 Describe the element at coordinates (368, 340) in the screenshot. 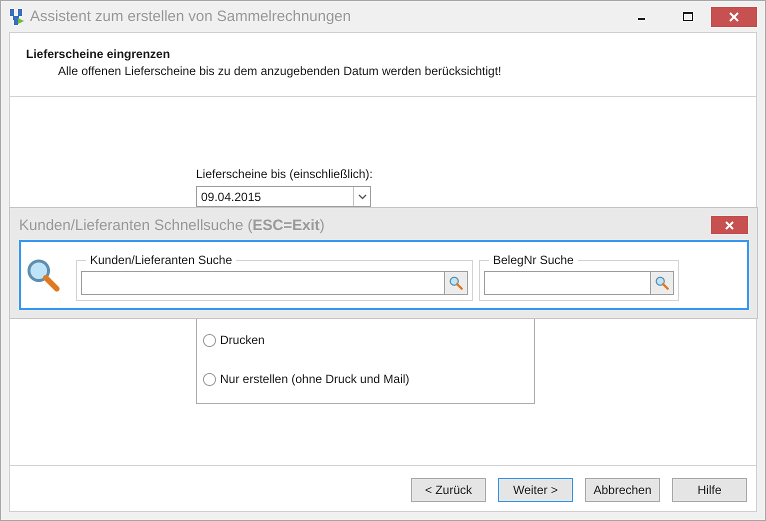

I see `radio-option: Drucken` at that location.